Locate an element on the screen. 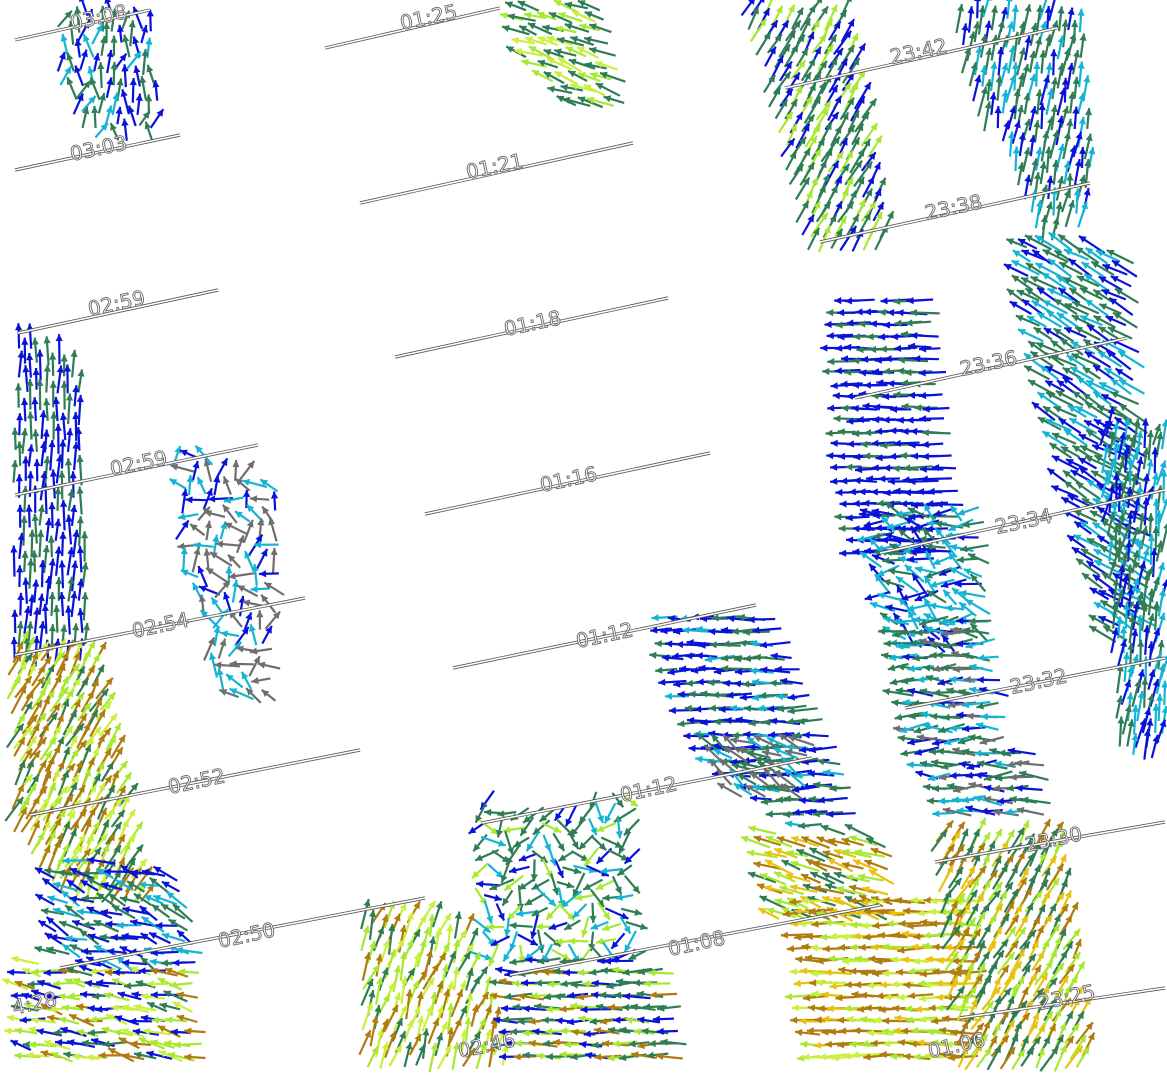  time-label: 23:30 is located at coordinates (1053, 838).